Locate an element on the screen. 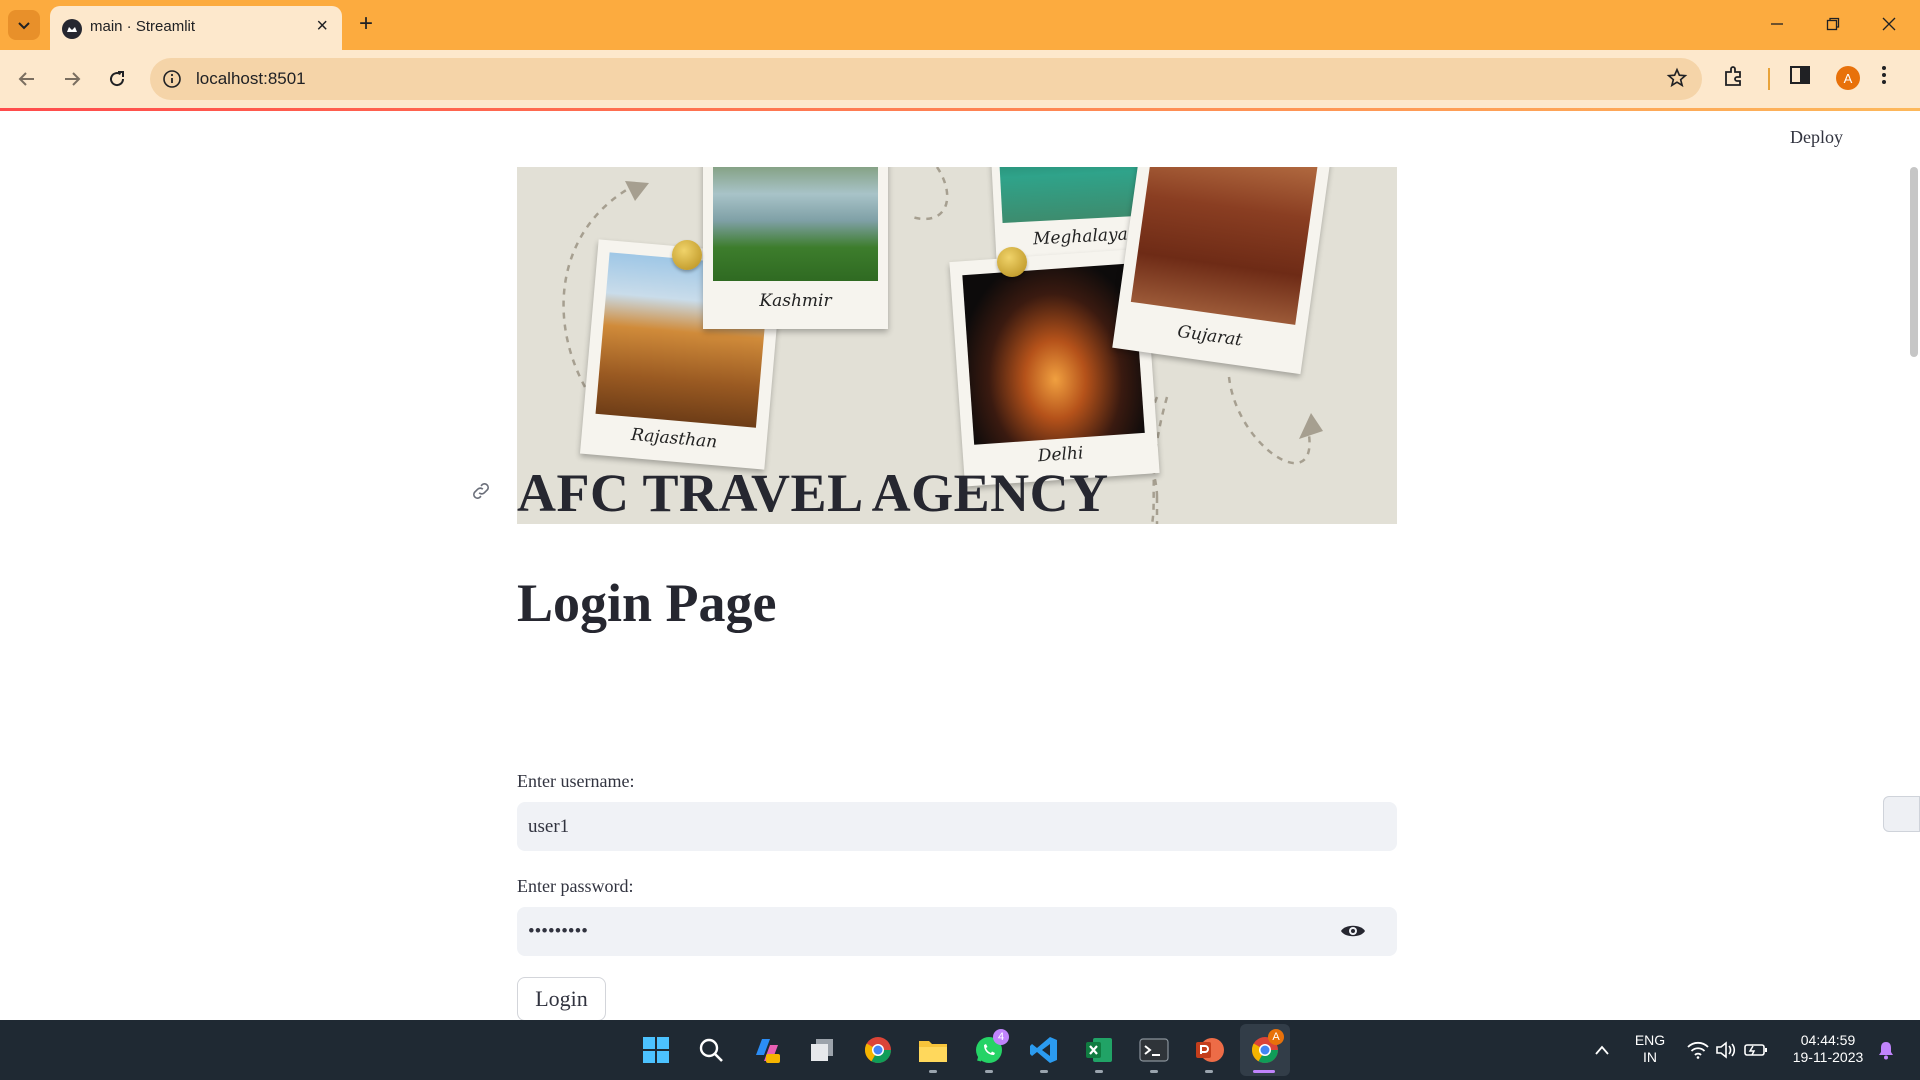  login-button: Login is located at coordinates (561, 999).